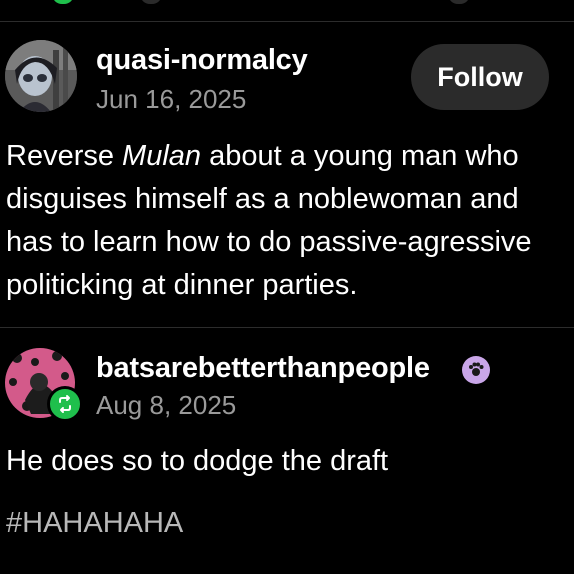 The width and height of the screenshot is (574, 574). What do you see at coordinates (263, 368) in the screenshot?
I see `username: batsarebetterthanpeople` at bounding box center [263, 368].